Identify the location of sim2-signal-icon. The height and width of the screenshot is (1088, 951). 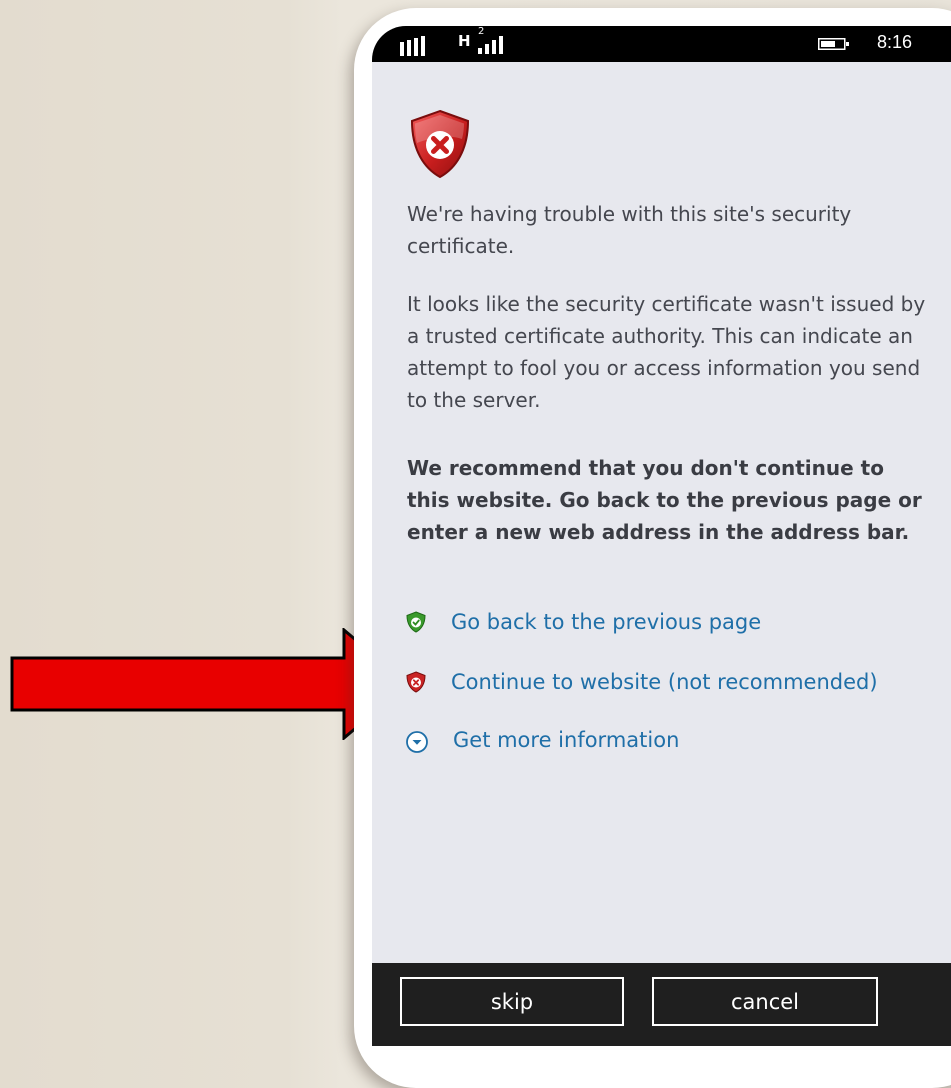
(490, 45).